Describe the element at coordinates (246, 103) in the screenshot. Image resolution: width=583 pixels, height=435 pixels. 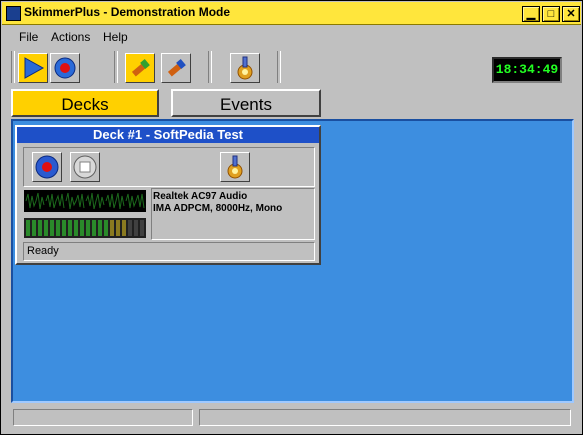
I see `tab-events: Events` at that location.